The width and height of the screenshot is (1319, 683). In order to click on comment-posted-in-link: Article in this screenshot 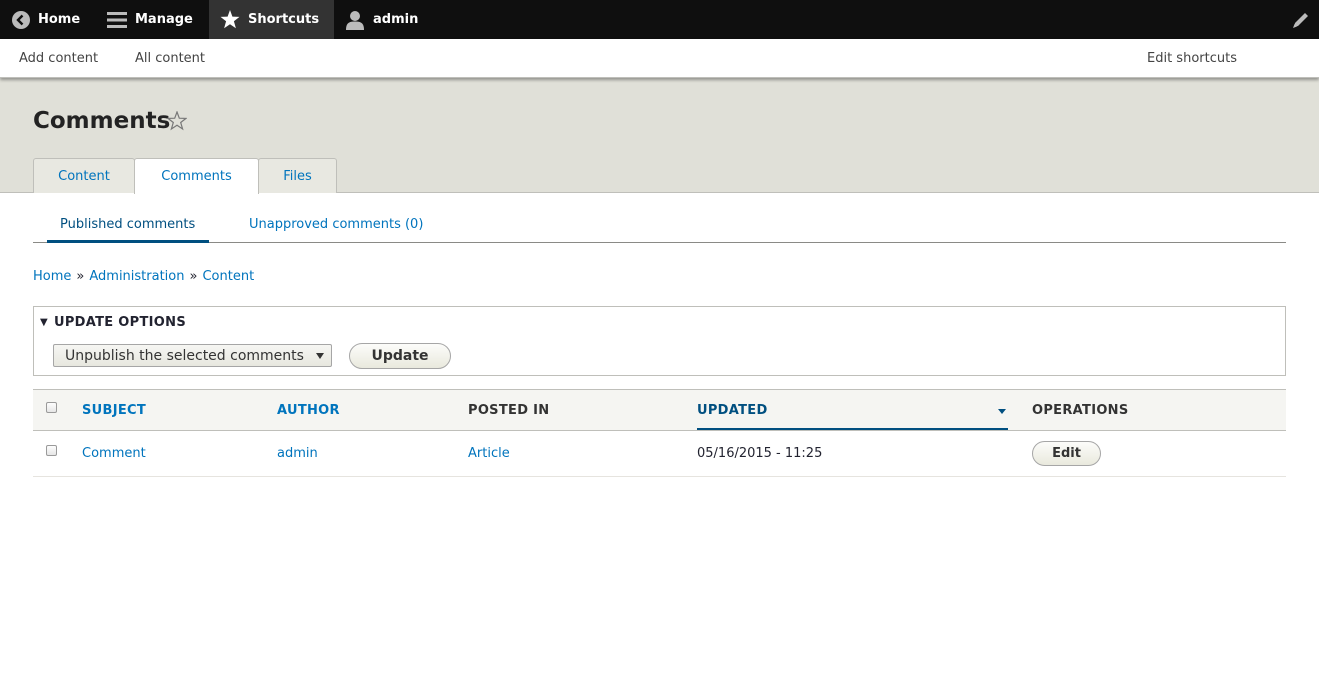, I will do `click(489, 453)`.